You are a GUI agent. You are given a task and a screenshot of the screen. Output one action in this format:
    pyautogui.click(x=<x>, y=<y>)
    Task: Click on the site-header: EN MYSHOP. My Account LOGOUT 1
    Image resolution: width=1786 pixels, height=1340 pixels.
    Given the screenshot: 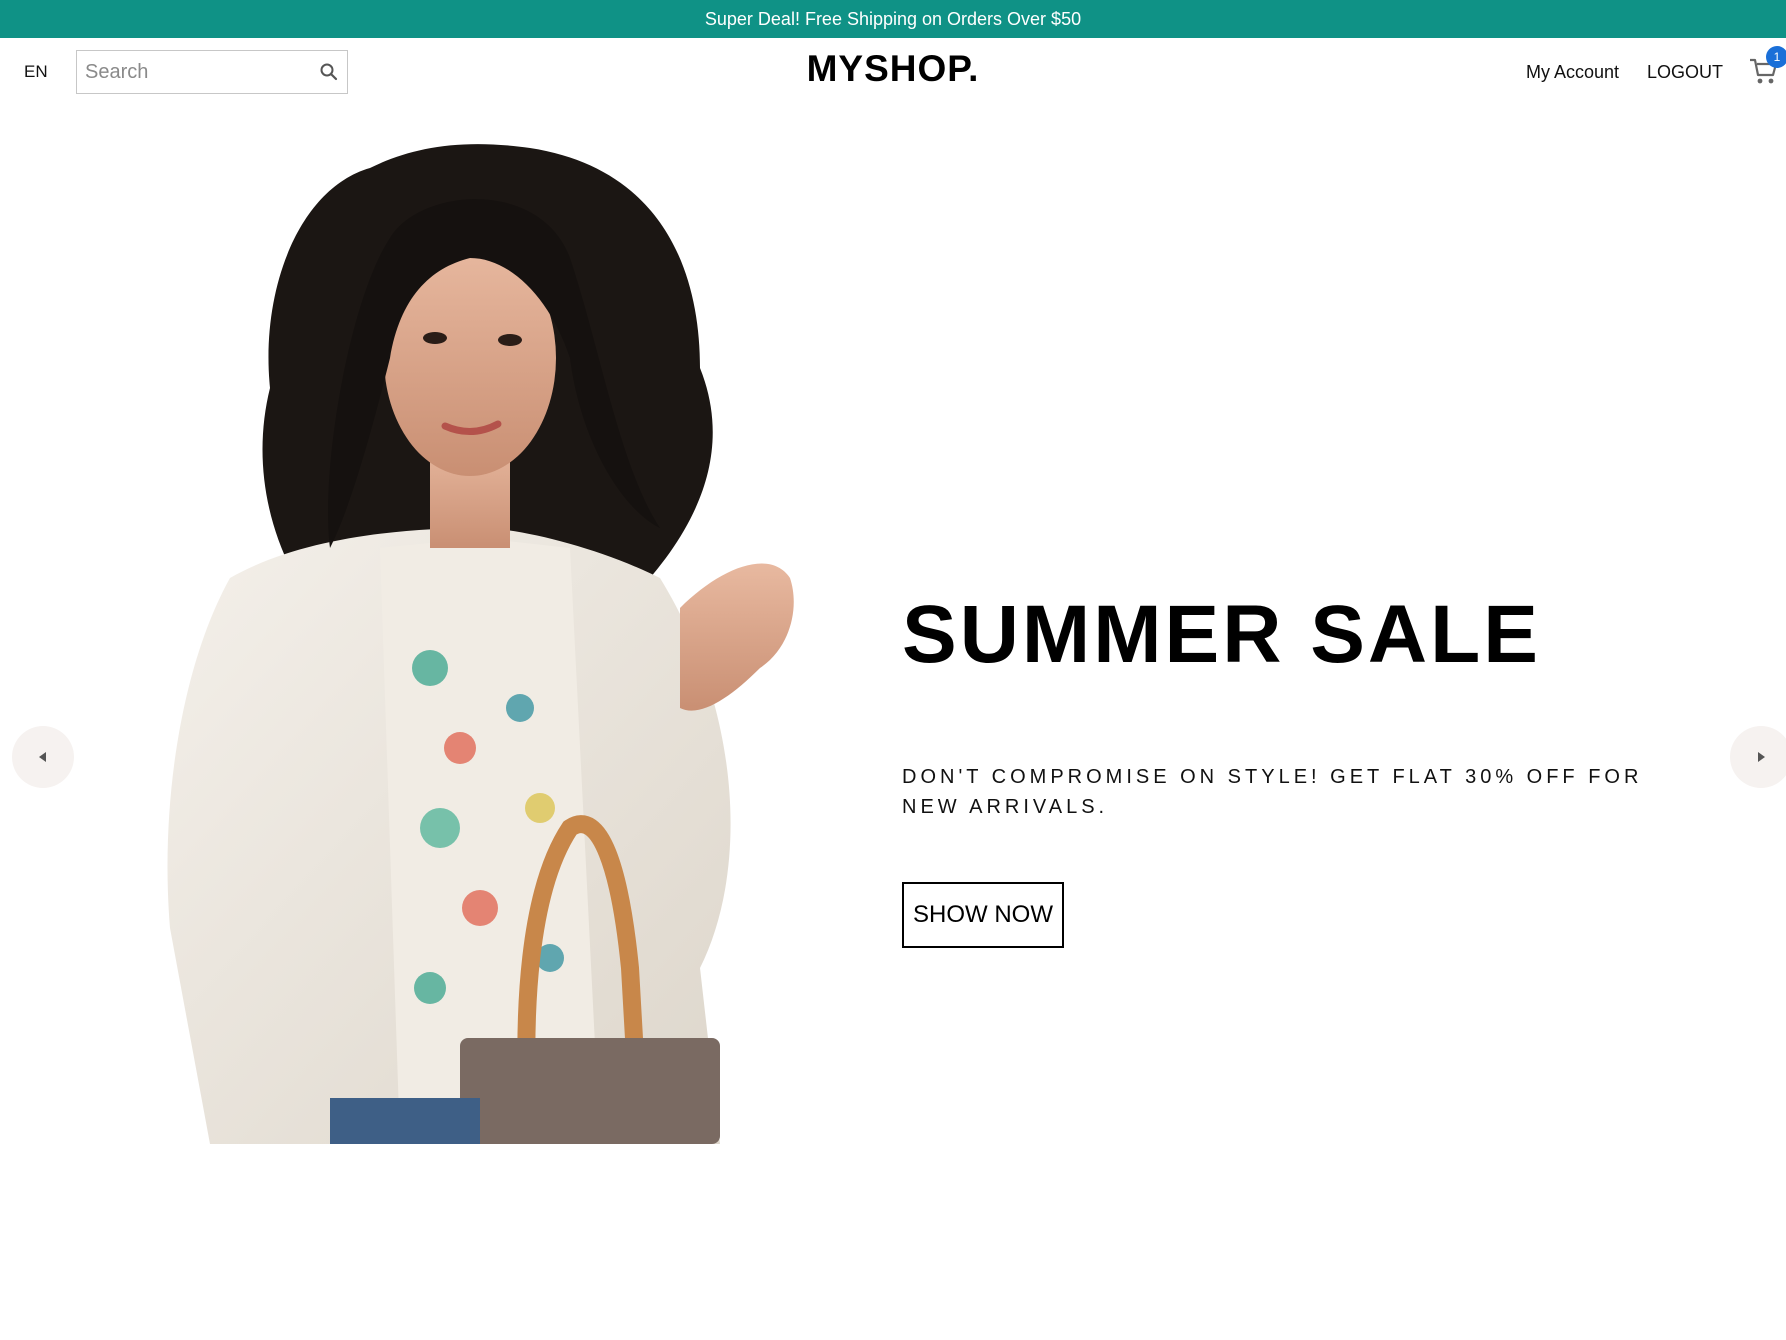 What is the action you would take?
    pyautogui.click(x=893, y=73)
    